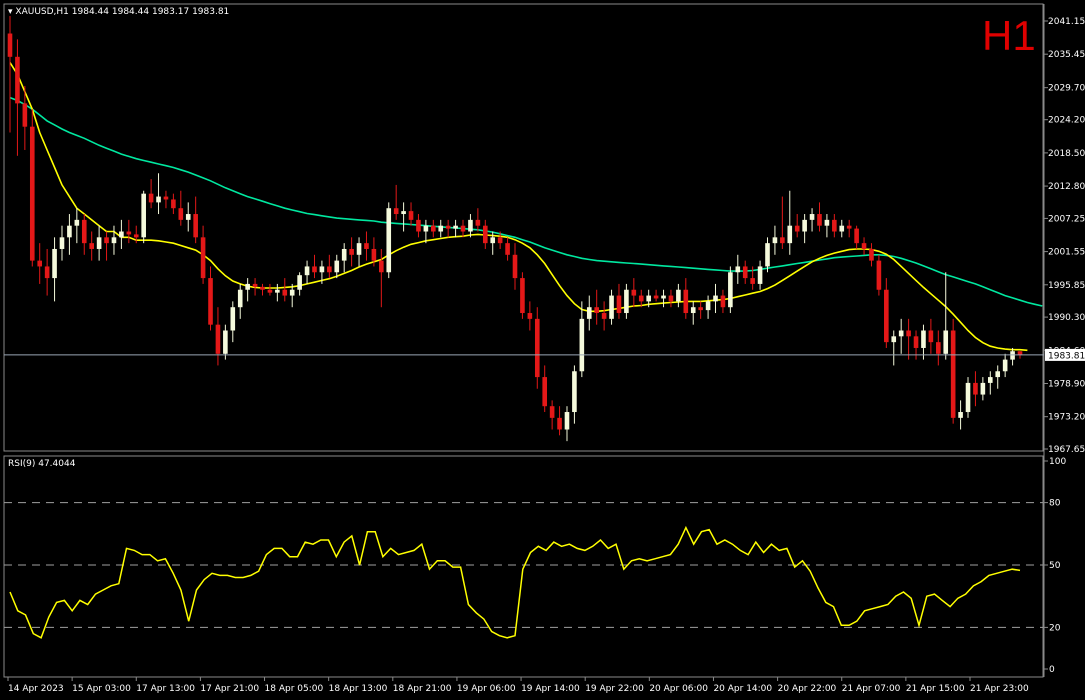  What do you see at coordinates (358, 689) in the screenshot?
I see `time-tick-label: 18 Apr 13:00` at bounding box center [358, 689].